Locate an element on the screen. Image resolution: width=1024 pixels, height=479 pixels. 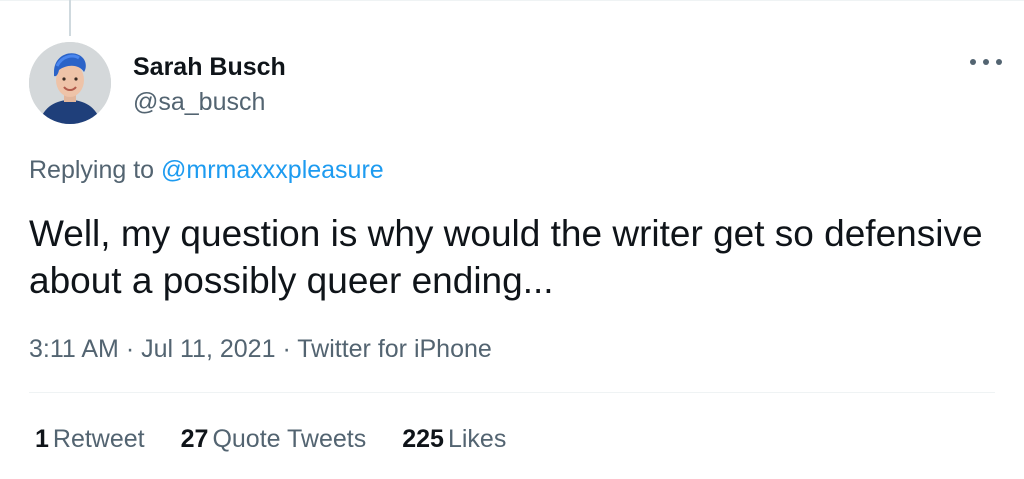
divider is located at coordinates (512, 392).